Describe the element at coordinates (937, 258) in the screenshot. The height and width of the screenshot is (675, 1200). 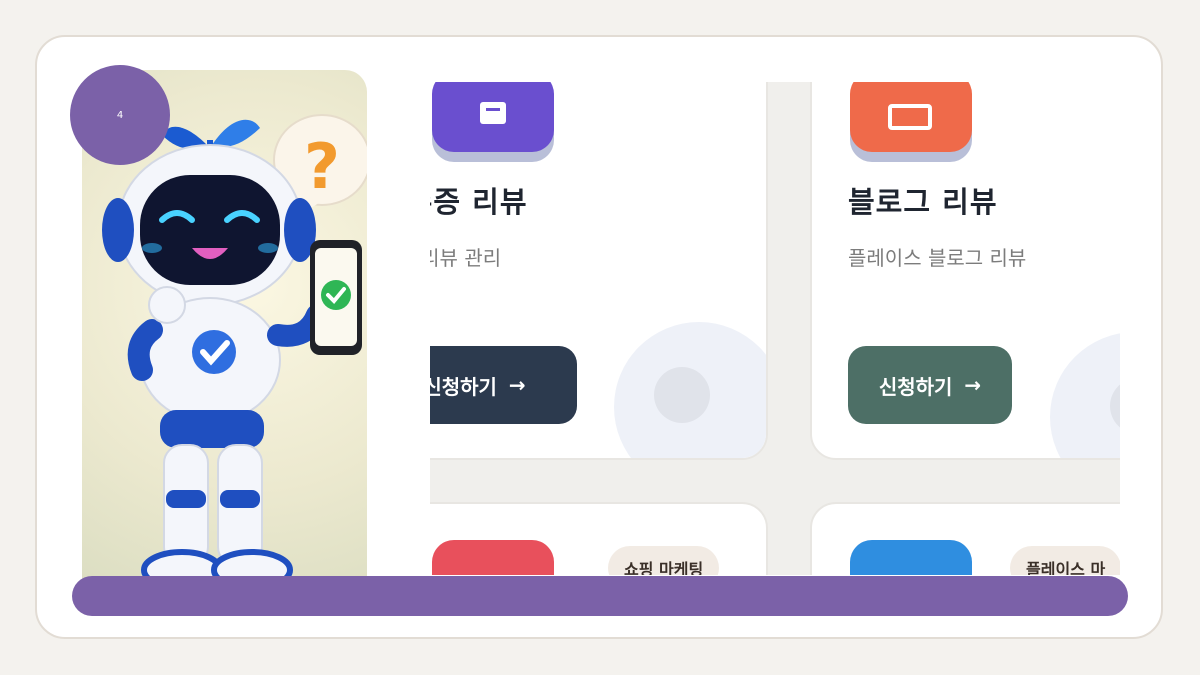
I see `card-subtitle: 플레이스 블로그 리뷰` at that location.